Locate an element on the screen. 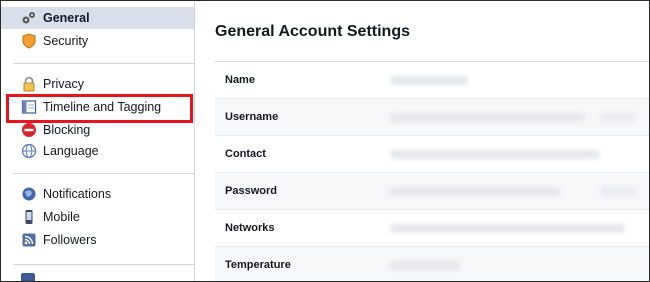 This screenshot has height=282, width=650. lock-icon is located at coordinates (29, 84).